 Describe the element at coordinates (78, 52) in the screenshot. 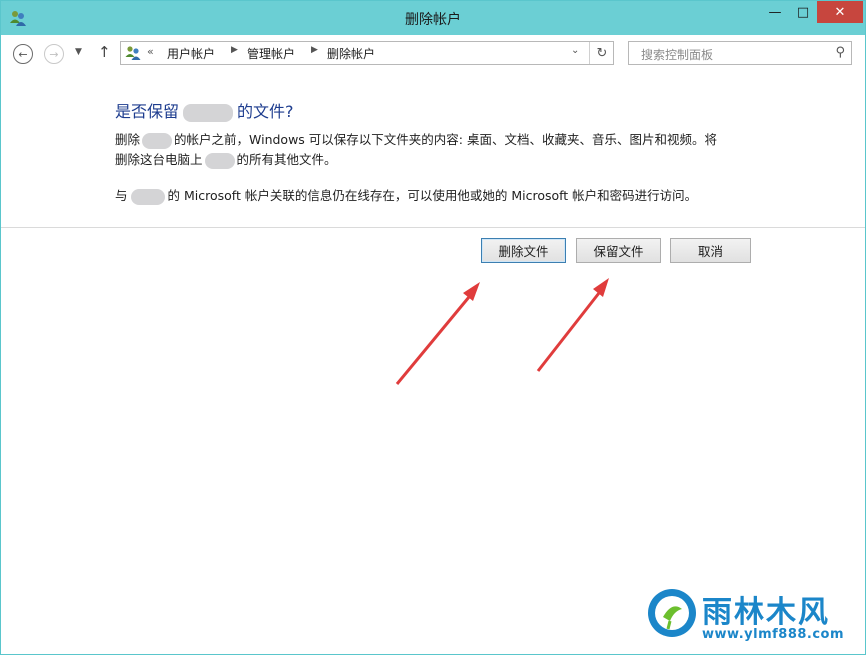

I see `chevron-down-icon: ▼` at that location.